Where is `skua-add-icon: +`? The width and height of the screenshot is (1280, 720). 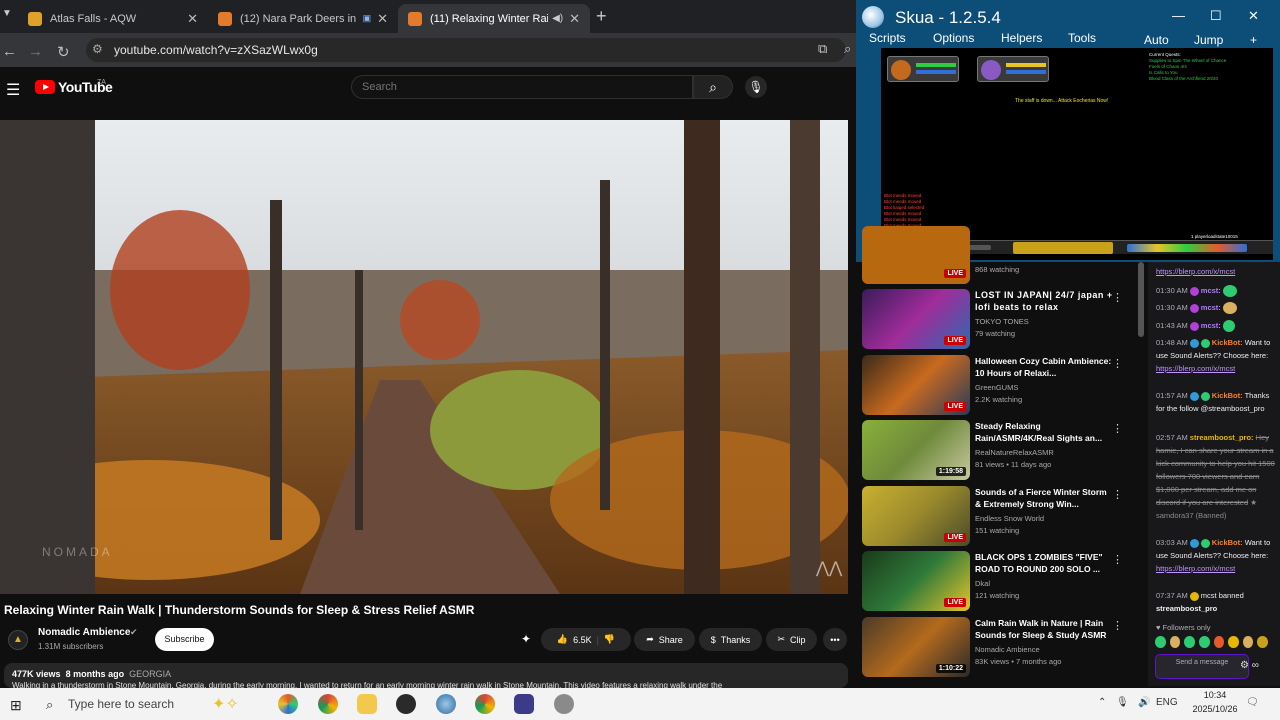
skua-add-icon: + is located at coordinates (1253, 40).